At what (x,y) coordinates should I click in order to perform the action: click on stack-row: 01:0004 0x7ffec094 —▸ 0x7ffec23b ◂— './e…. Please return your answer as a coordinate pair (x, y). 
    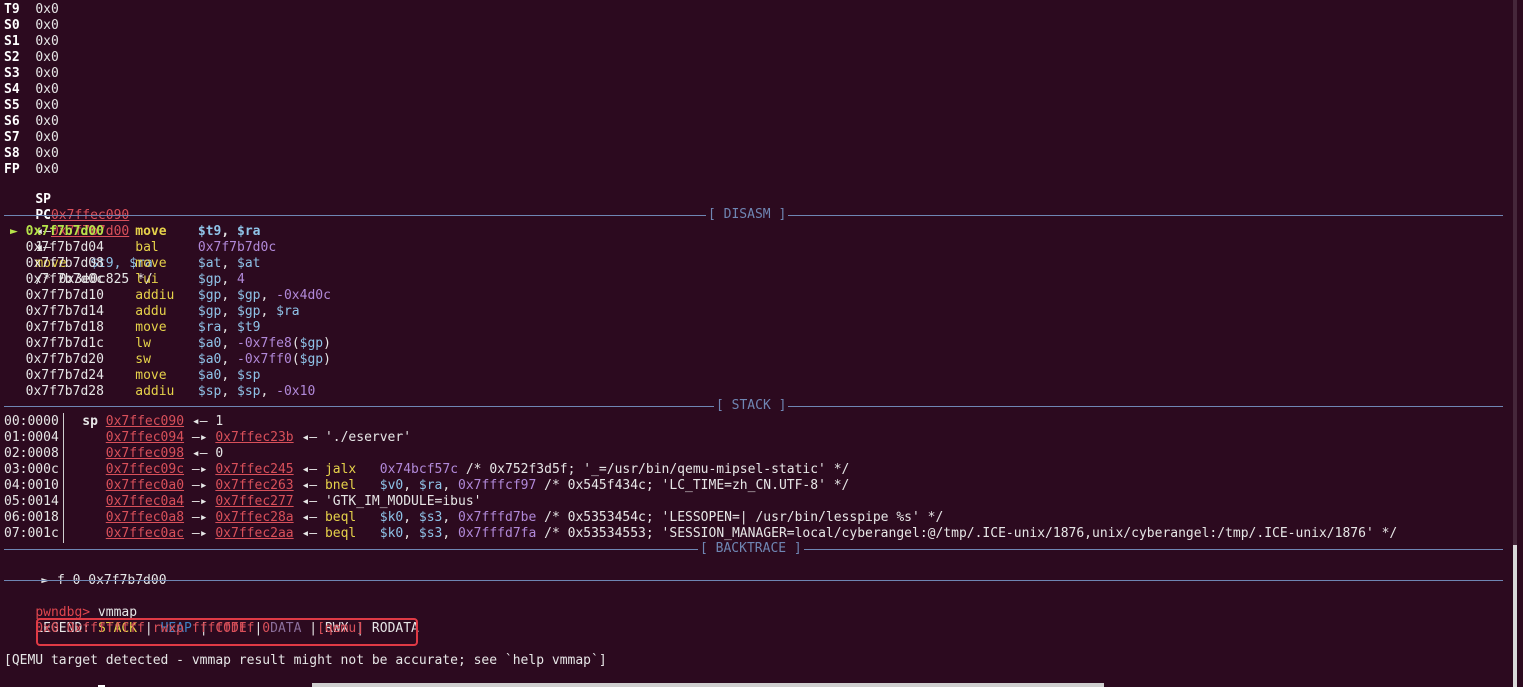
    Looking at the image, I should click on (207, 438).